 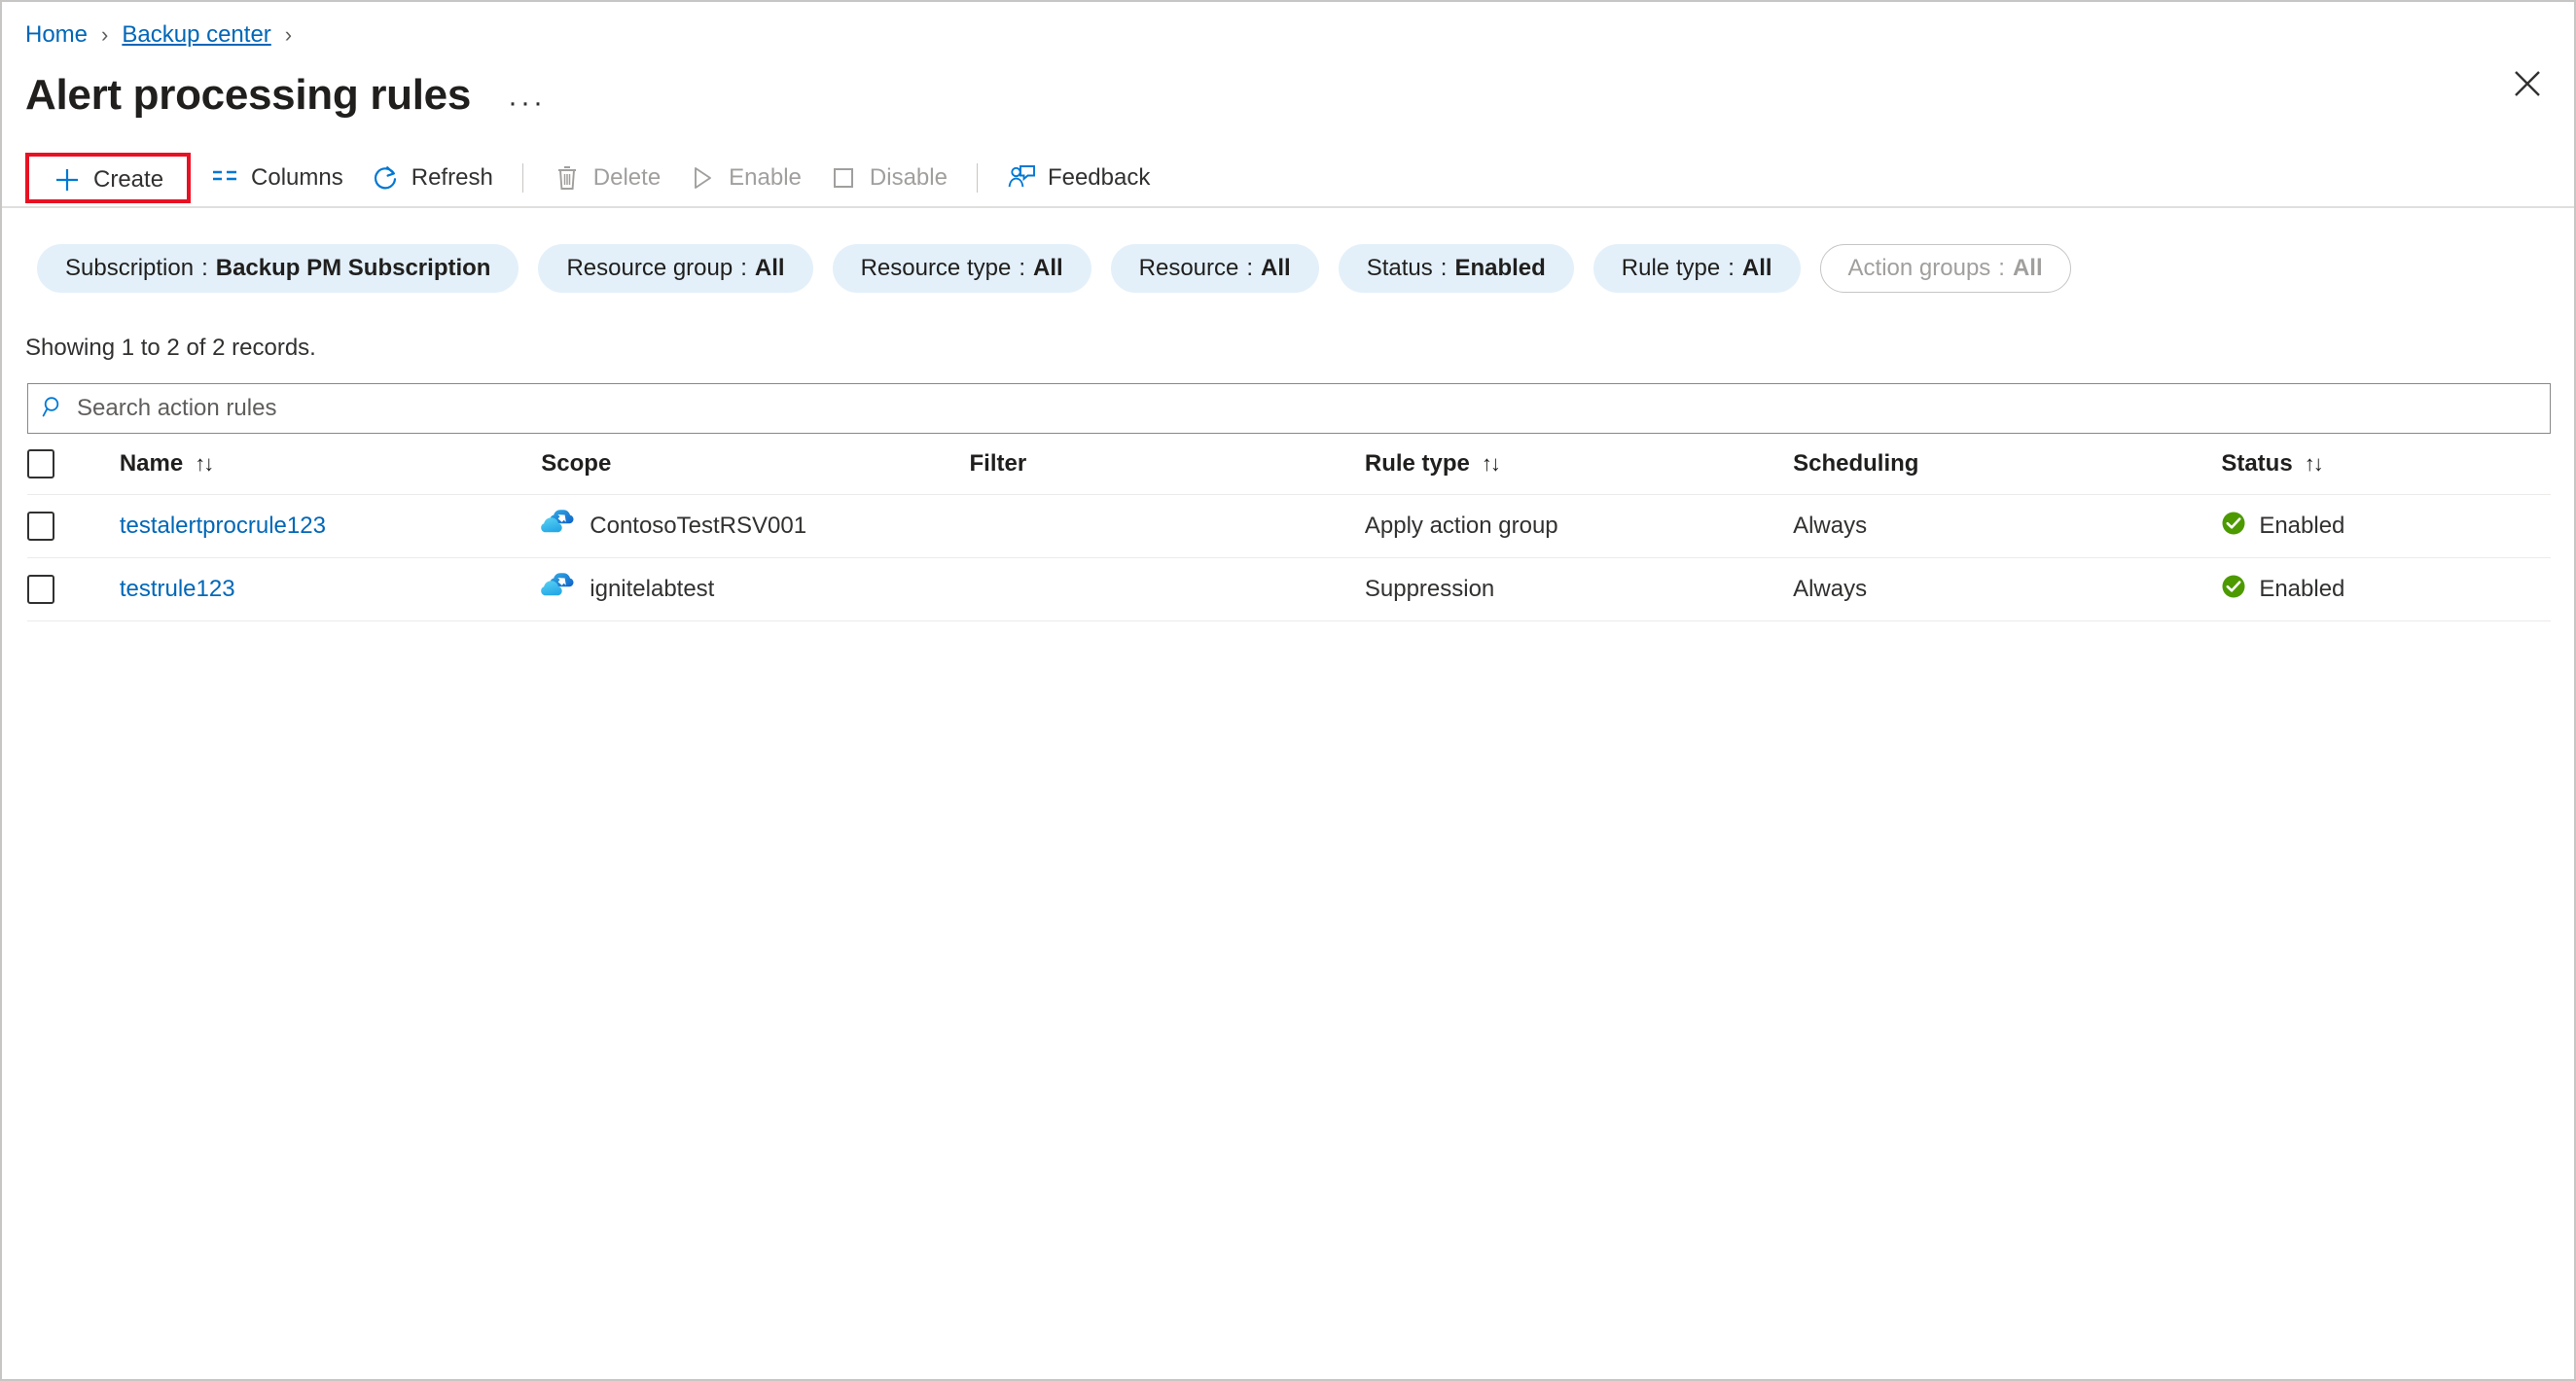 I want to click on create-button-highlight: Create, so click(x=108, y=178).